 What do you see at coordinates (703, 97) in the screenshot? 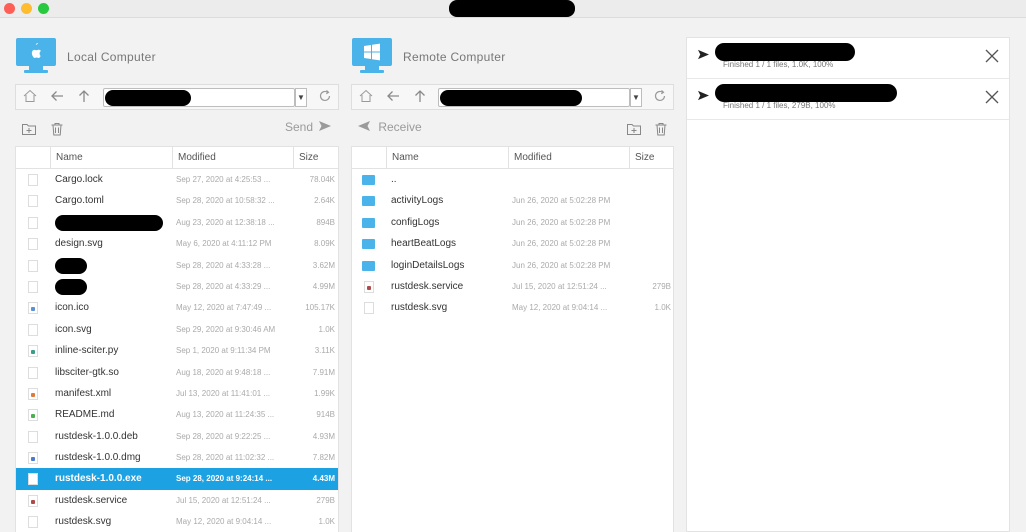
I see `receive-arrow-icon` at bounding box center [703, 97].